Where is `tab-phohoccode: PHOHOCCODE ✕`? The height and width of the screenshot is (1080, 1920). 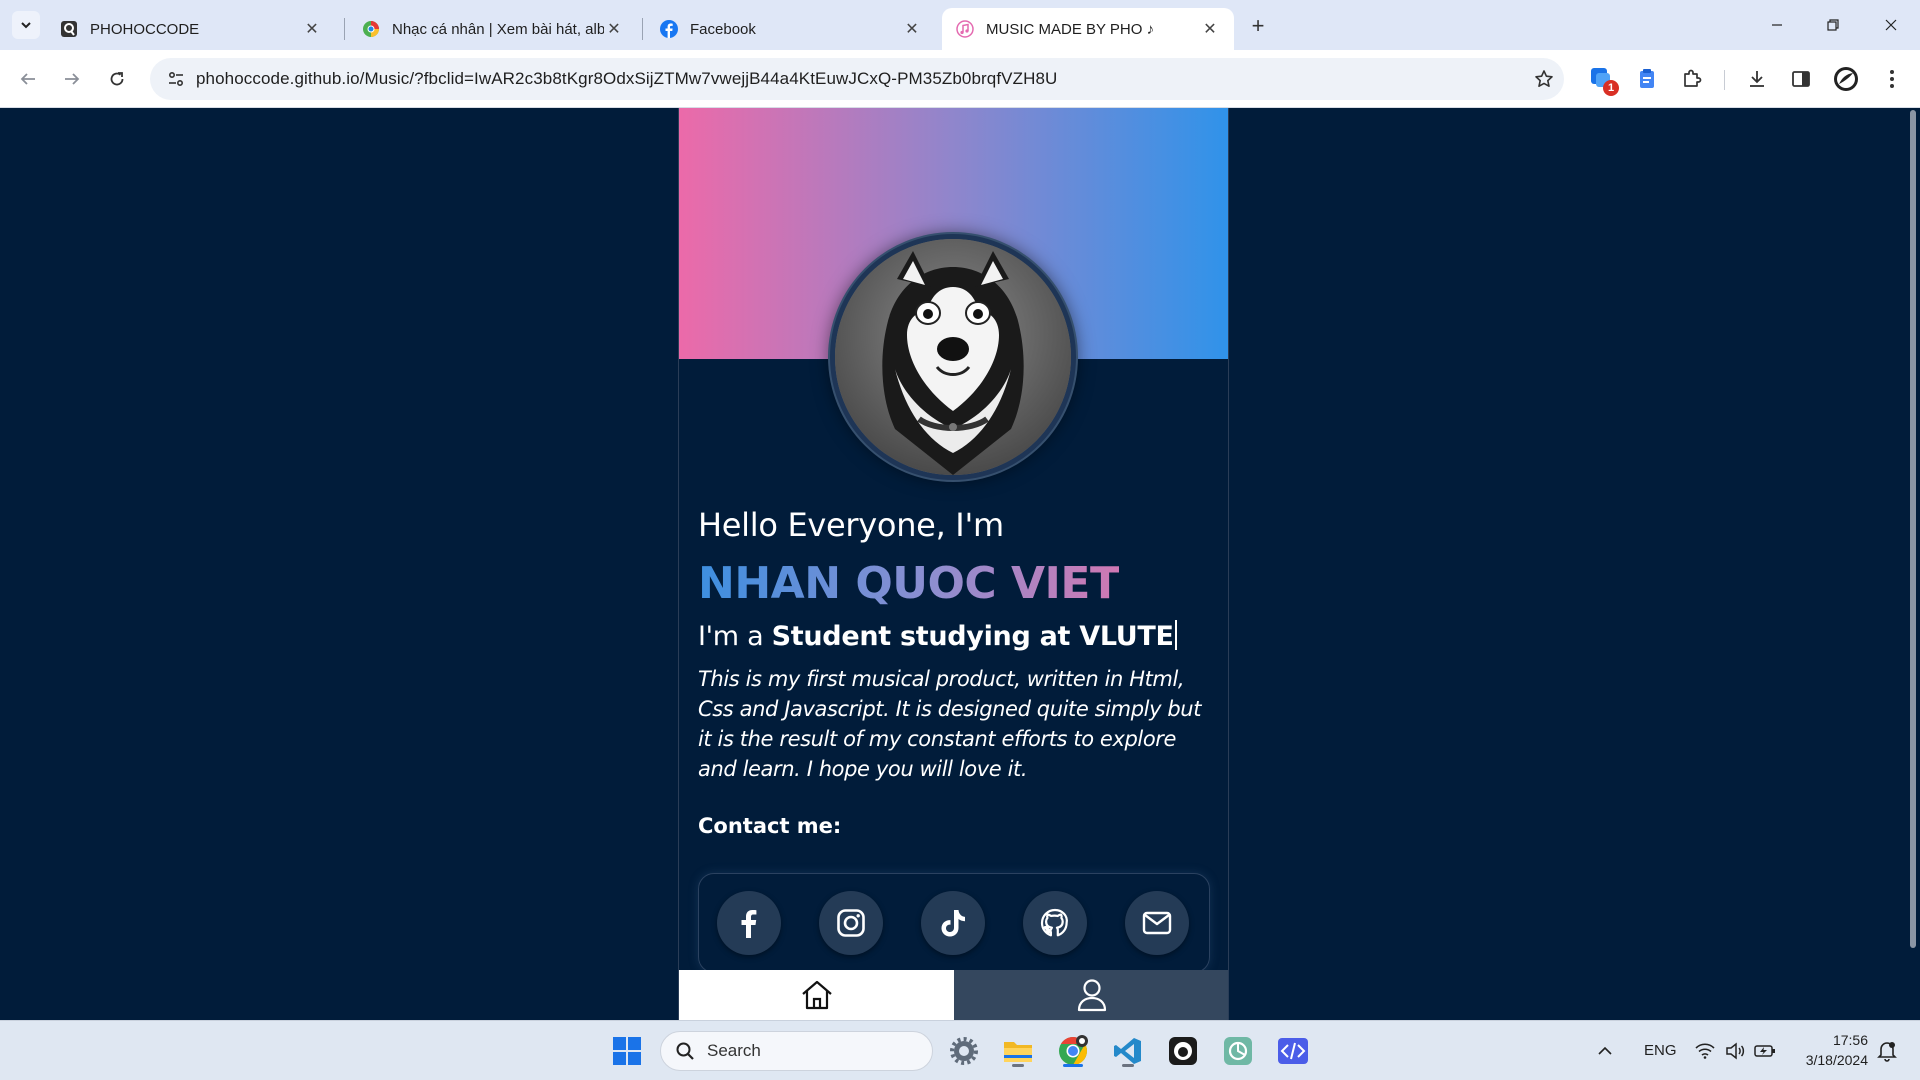 tab-phohoccode: PHOHOCCODE ✕ is located at coordinates (191, 29).